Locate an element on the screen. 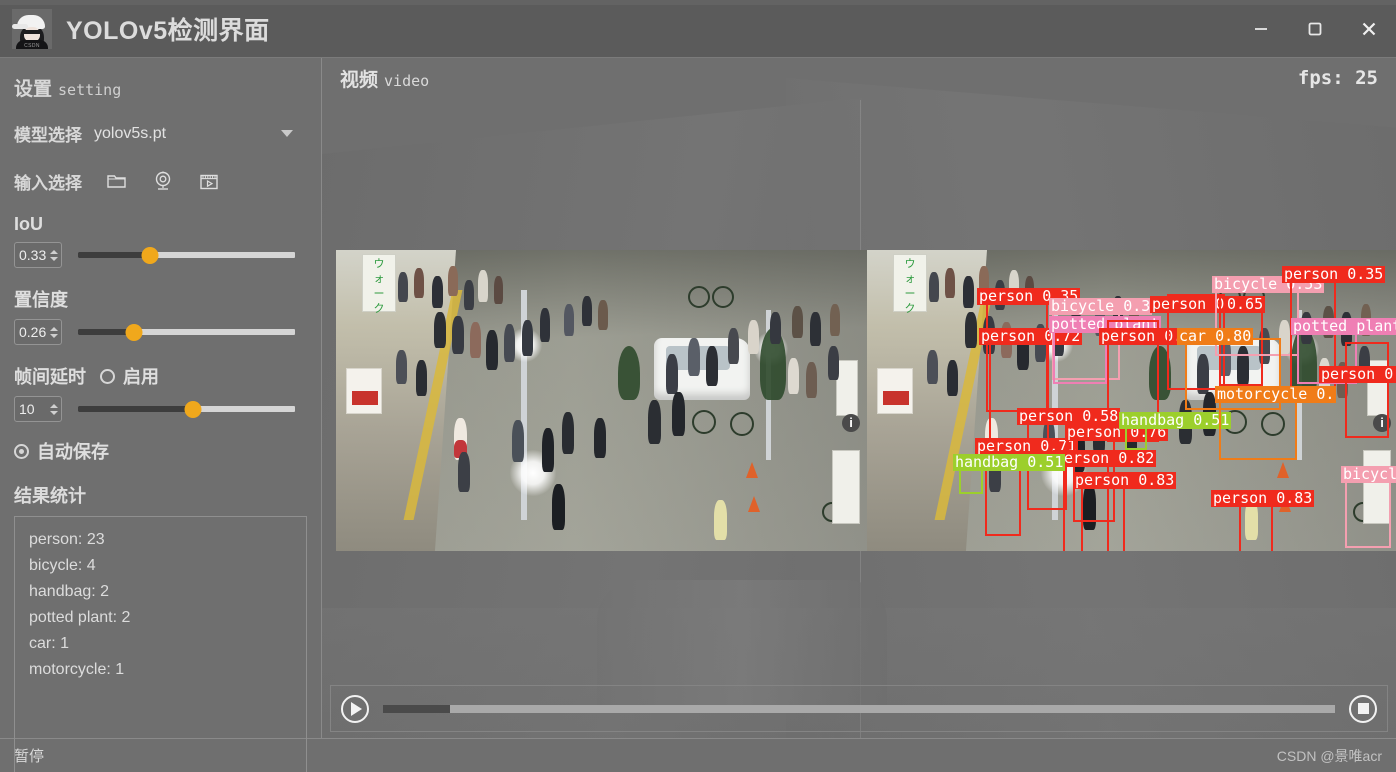 This screenshot has height=772, width=1396. iou-slider is located at coordinates (186, 255).